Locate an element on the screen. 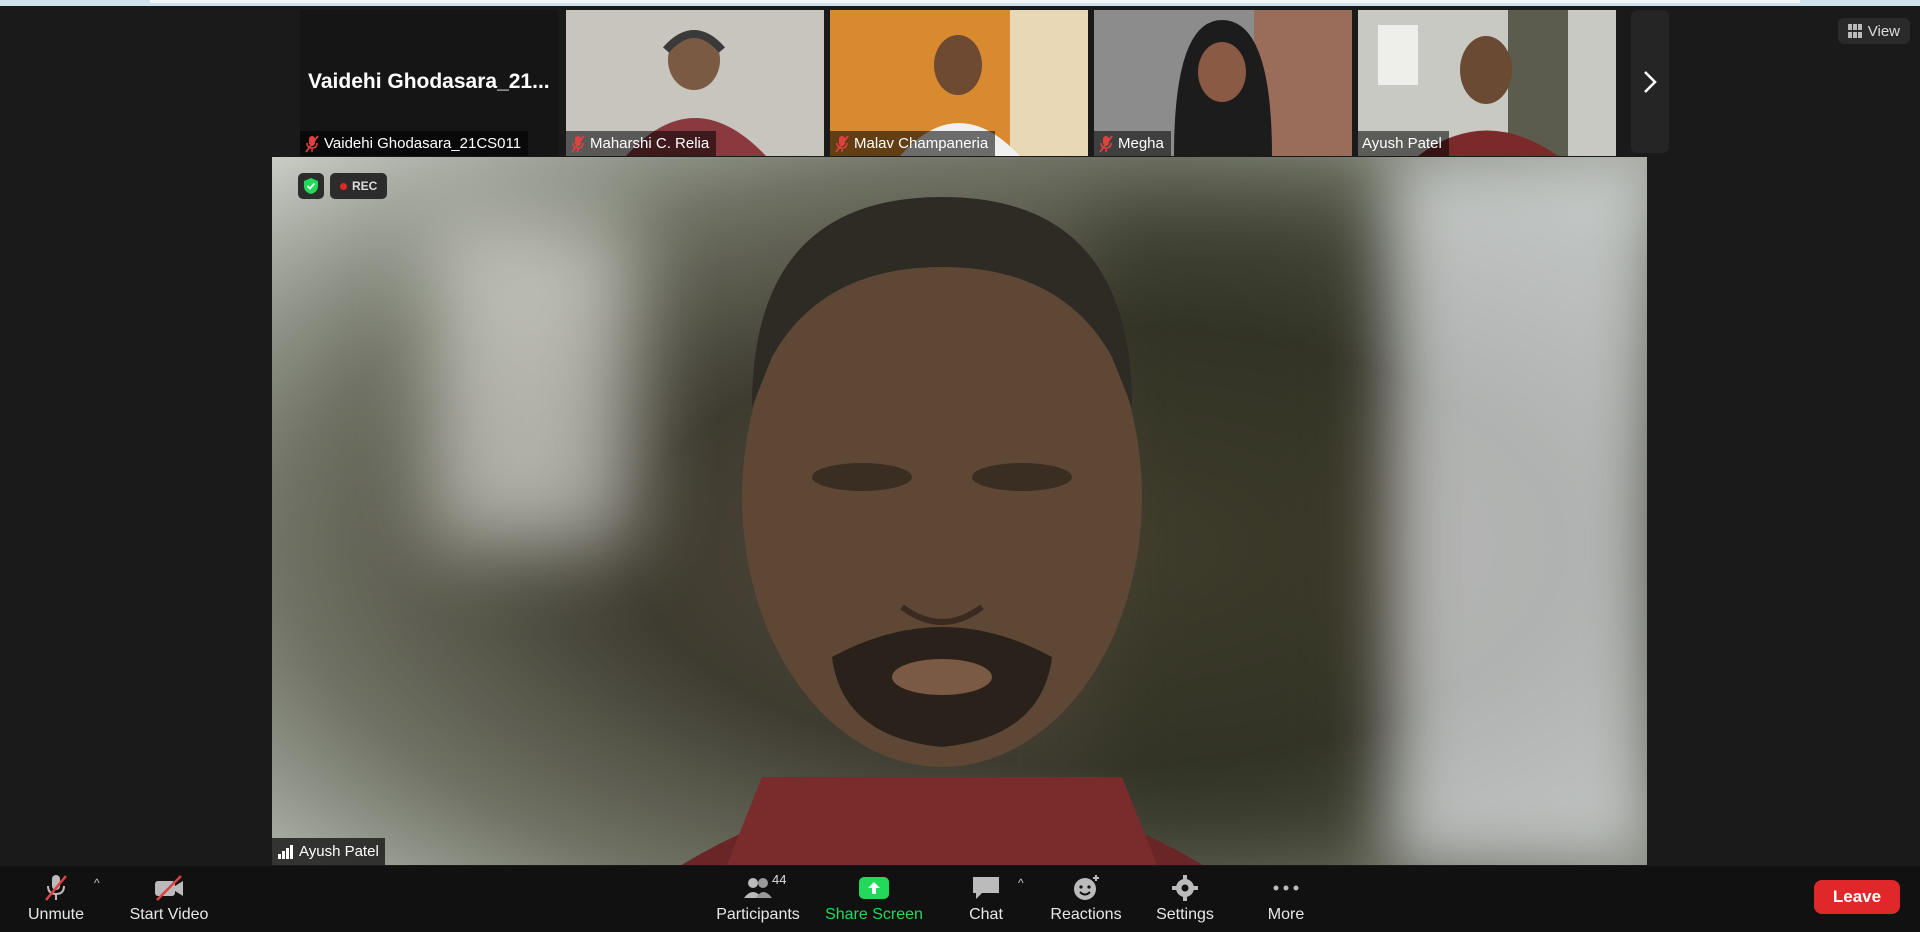 This screenshot has width=1920, height=932. participant-name: Maharshi C. Relia is located at coordinates (650, 143).